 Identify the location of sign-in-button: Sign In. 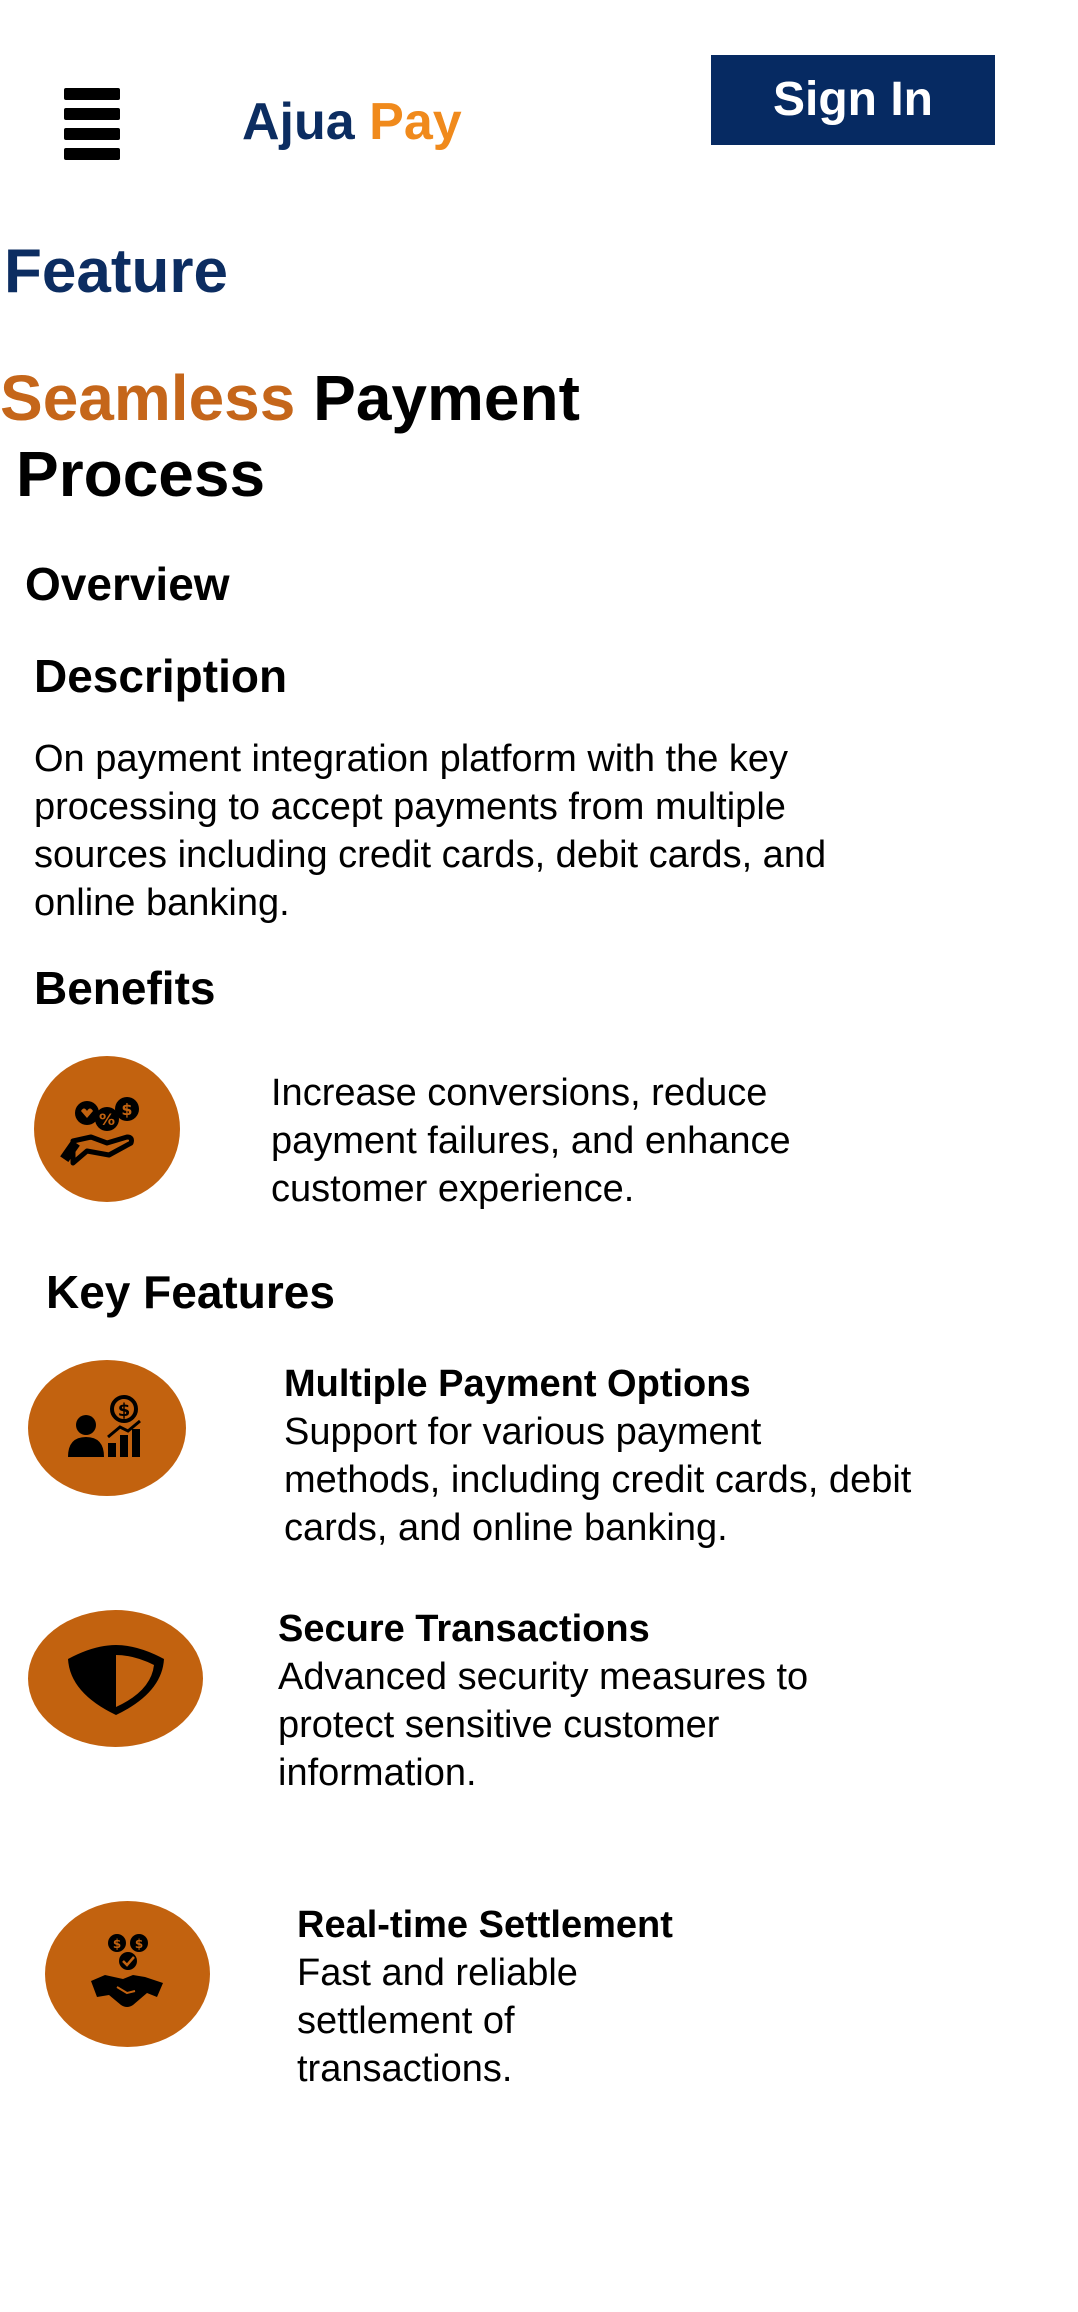
(853, 100).